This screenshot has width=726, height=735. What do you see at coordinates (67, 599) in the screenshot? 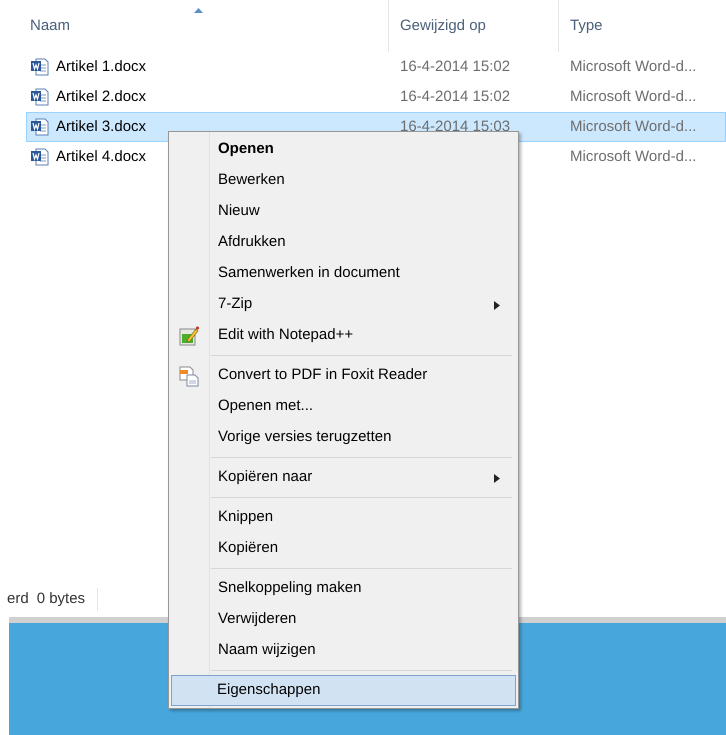
I see `status-text: 0 bytes` at bounding box center [67, 599].